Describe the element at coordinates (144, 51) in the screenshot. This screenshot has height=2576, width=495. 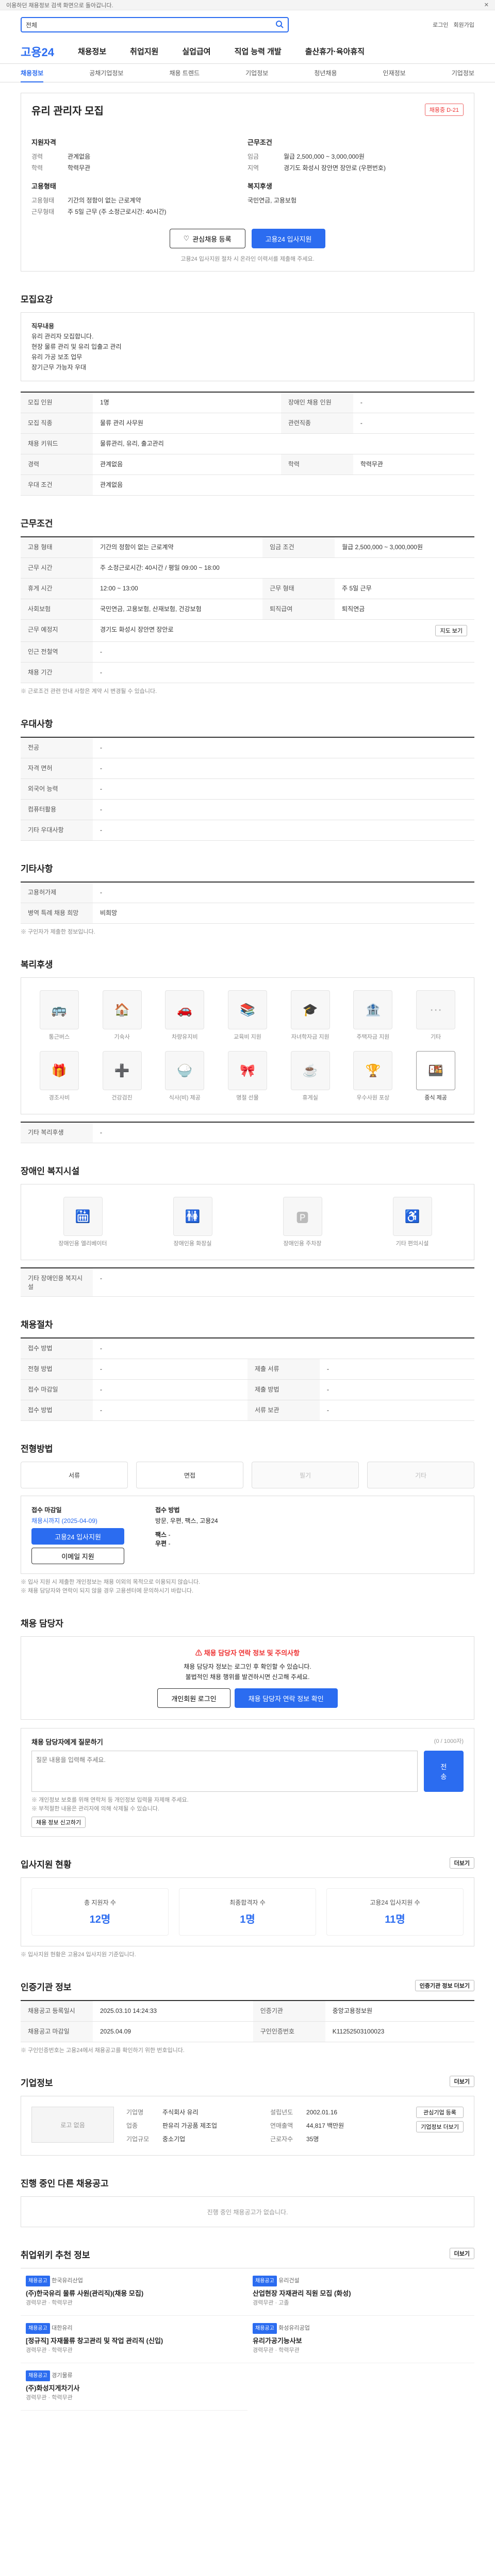
I see `nav-menu-support: 취업지원` at that location.